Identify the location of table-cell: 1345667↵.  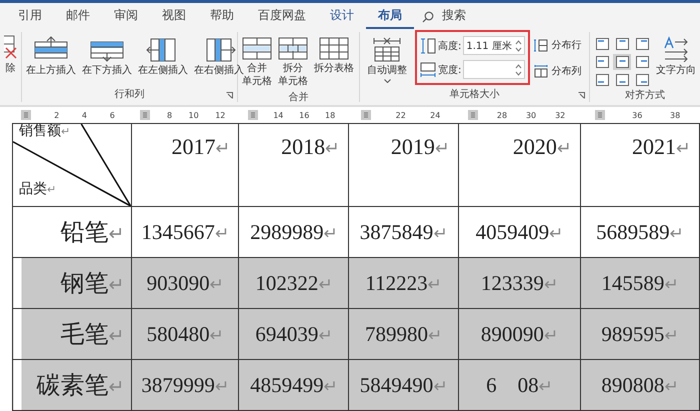
(185, 232).